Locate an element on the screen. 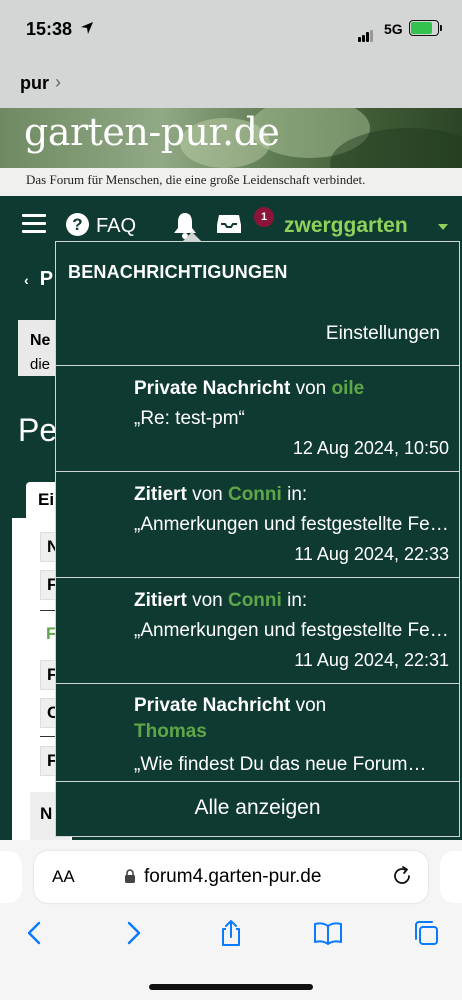 This screenshot has width=462, height=1000. battery-cap is located at coordinates (441, 28).